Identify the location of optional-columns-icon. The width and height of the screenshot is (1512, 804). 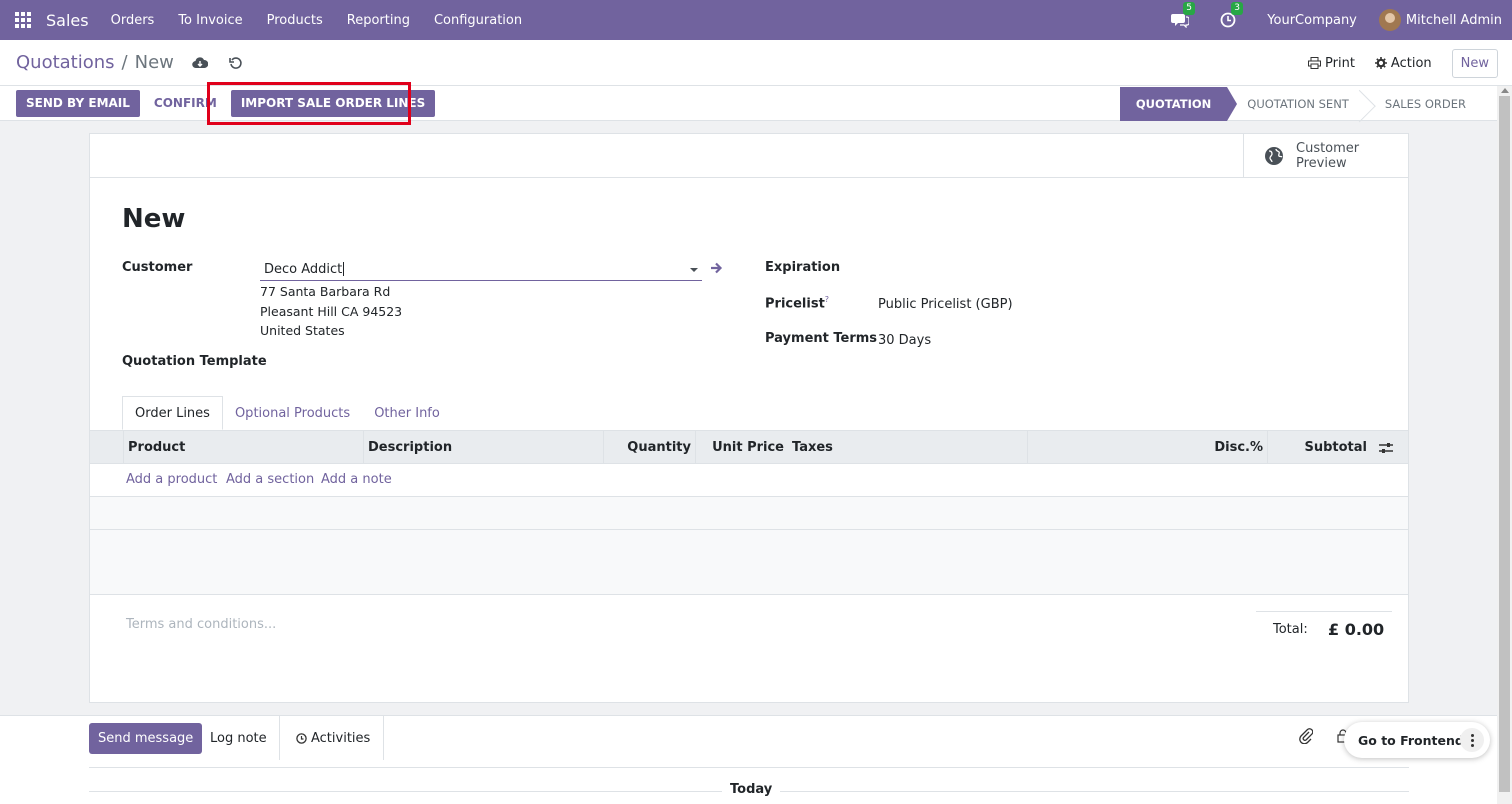
(1386, 447).